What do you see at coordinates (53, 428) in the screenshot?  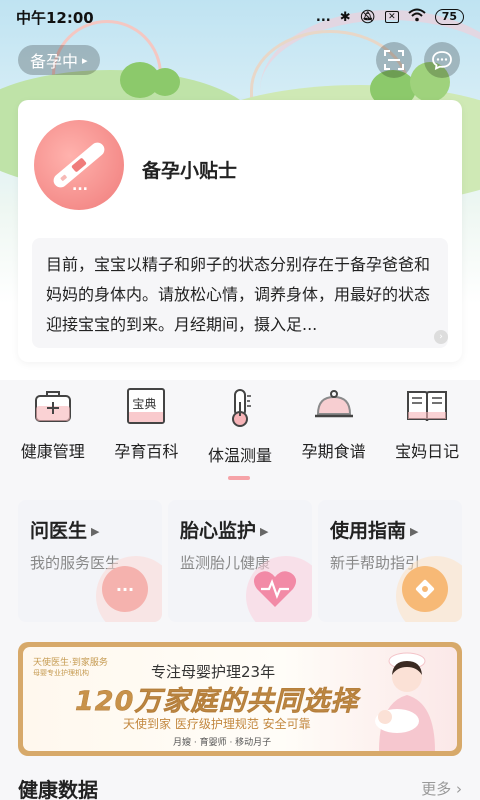 I see `tool-health-management: 健康管理` at bounding box center [53, 428].